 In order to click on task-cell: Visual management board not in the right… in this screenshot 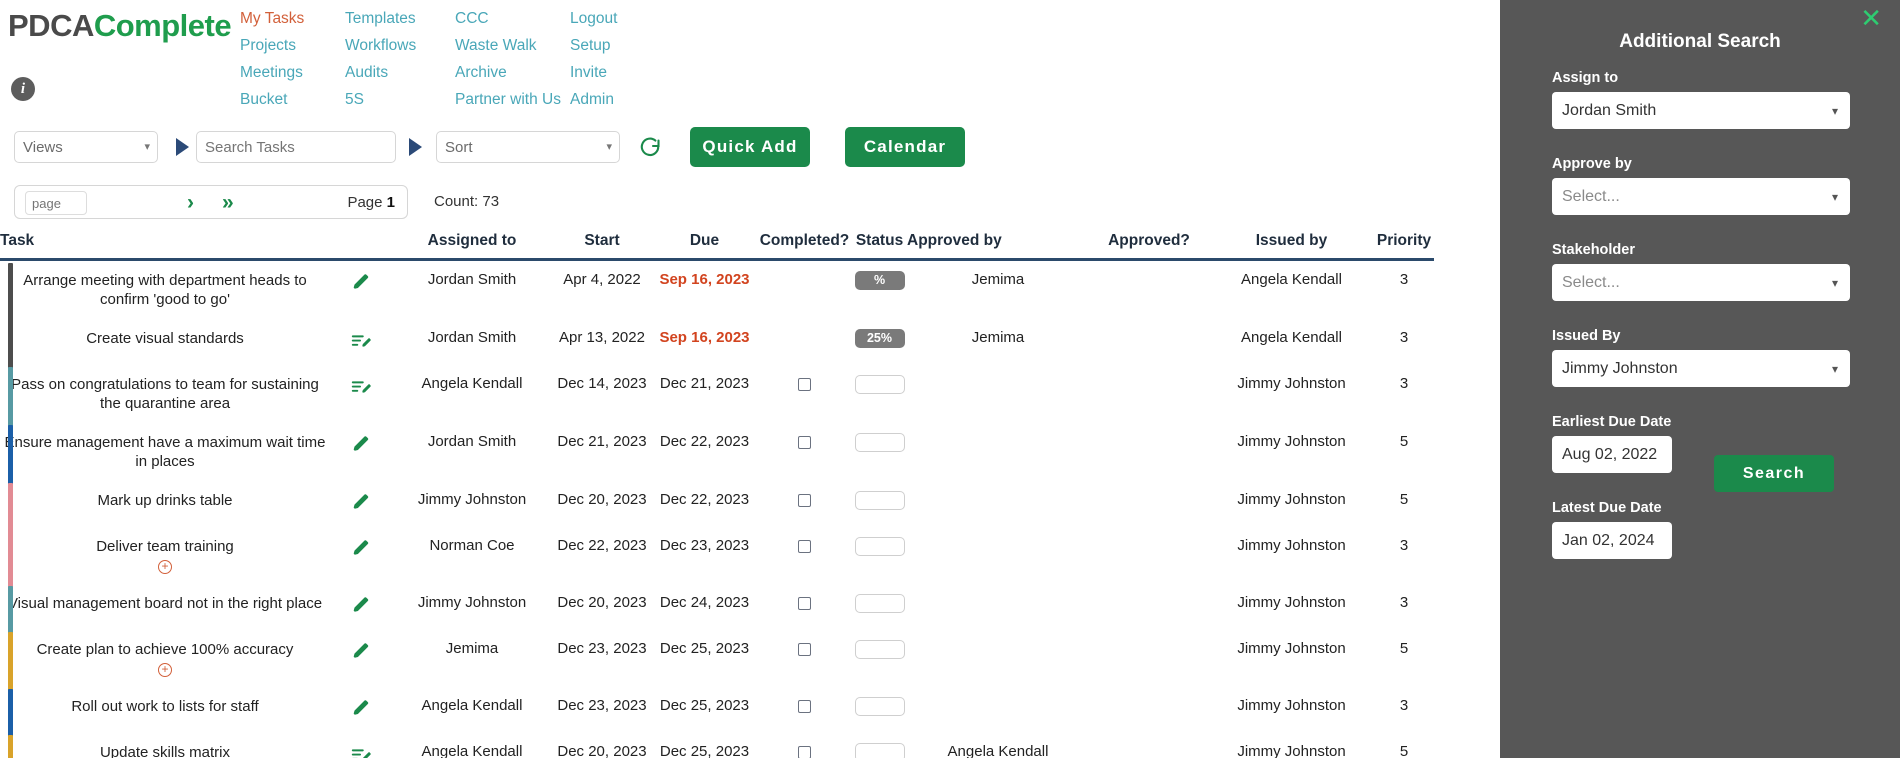, I will do `click(165, 610)`.